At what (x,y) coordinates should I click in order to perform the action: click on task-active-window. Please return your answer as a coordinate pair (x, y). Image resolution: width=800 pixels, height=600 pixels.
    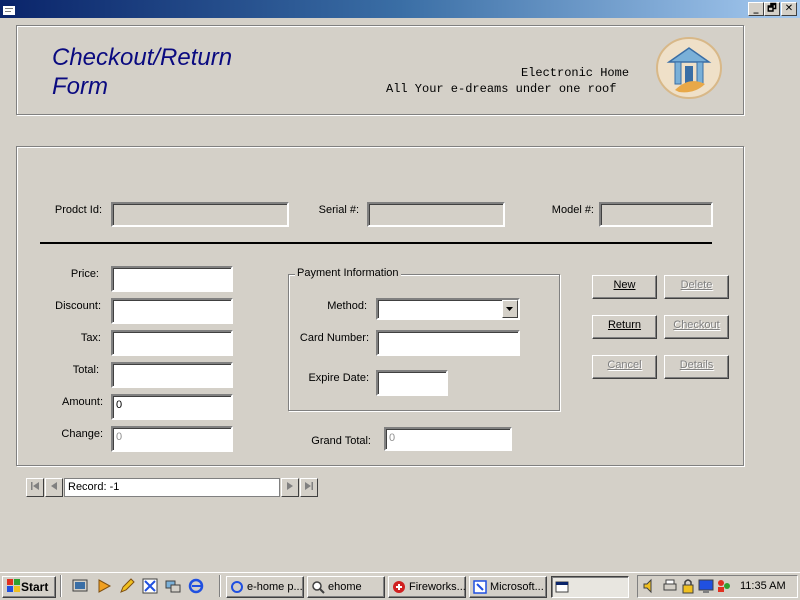
    Looking at the image, I should click on (590, 587).